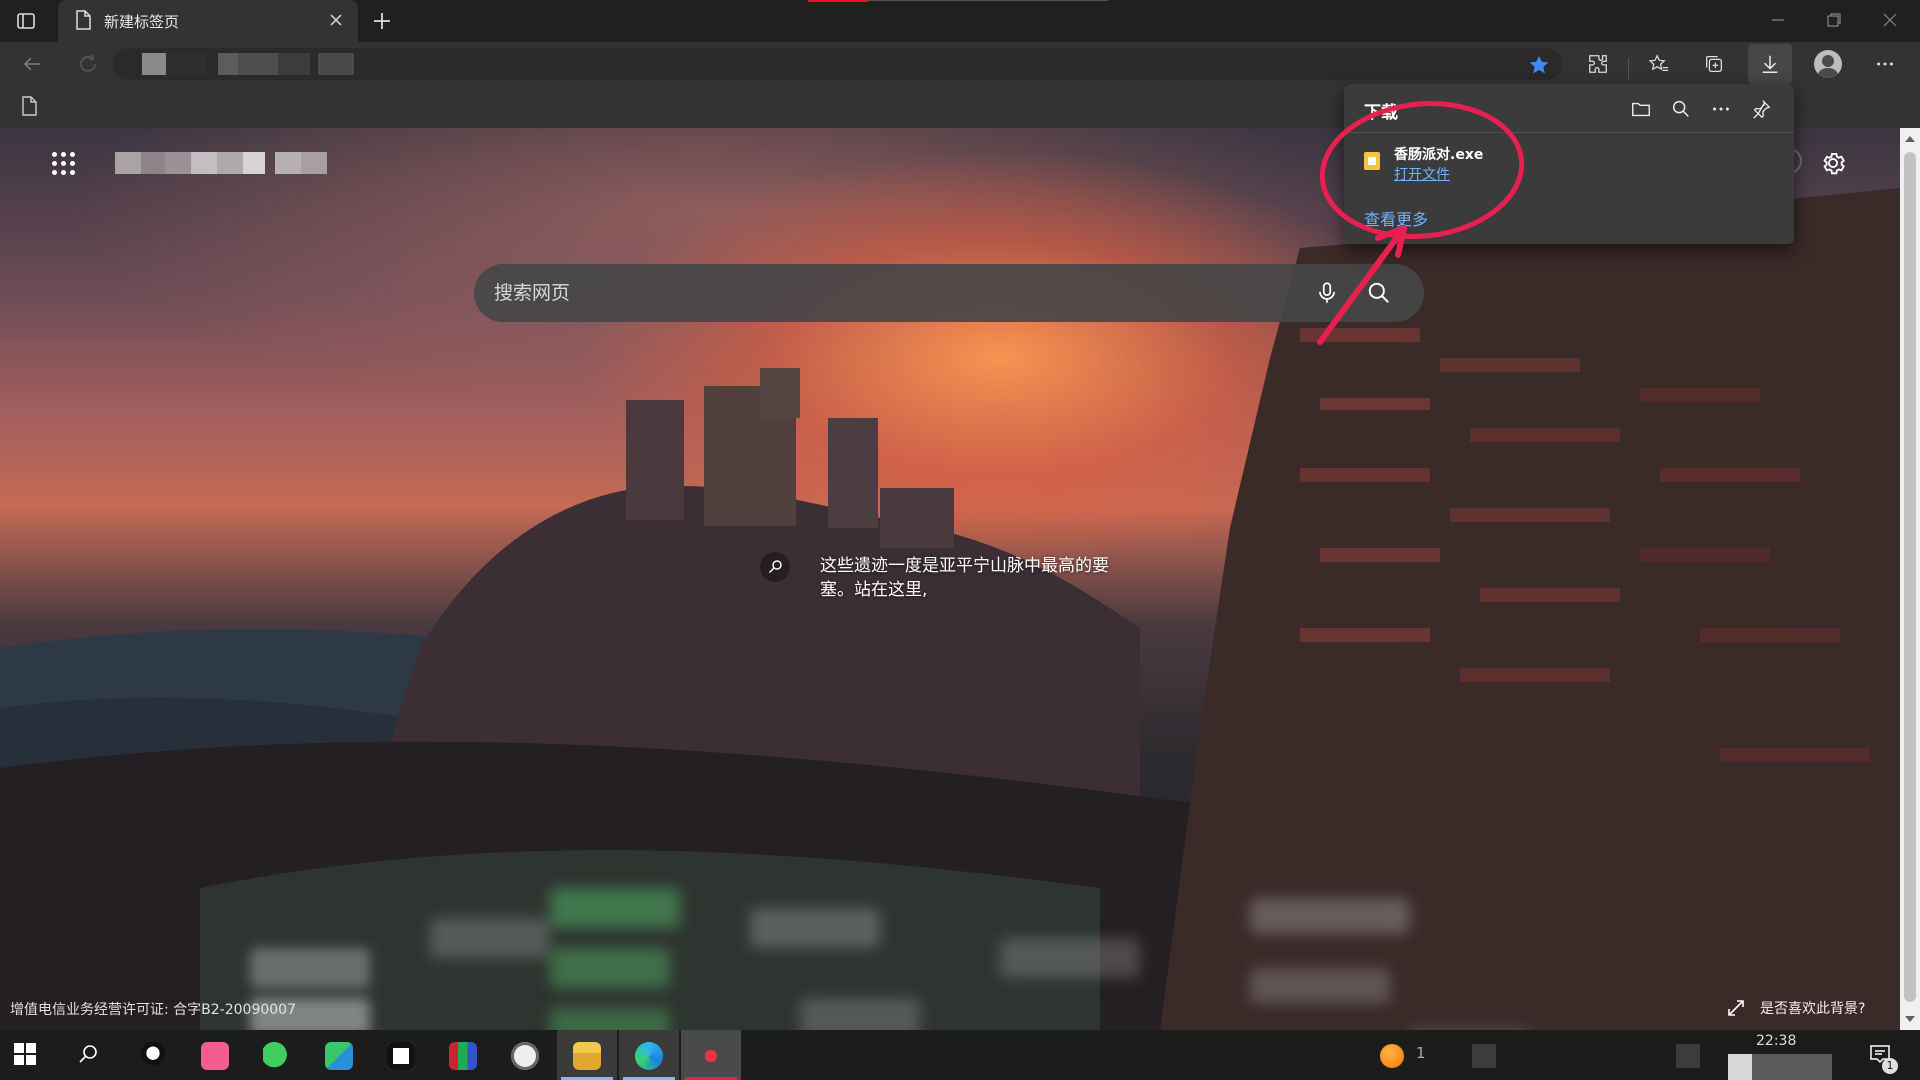 The width and height of the screenshot is (1920, 1080). Describe the element at coordinates (1381, 113) in the screenshot. I see `downloads-title: 下载` at that location.